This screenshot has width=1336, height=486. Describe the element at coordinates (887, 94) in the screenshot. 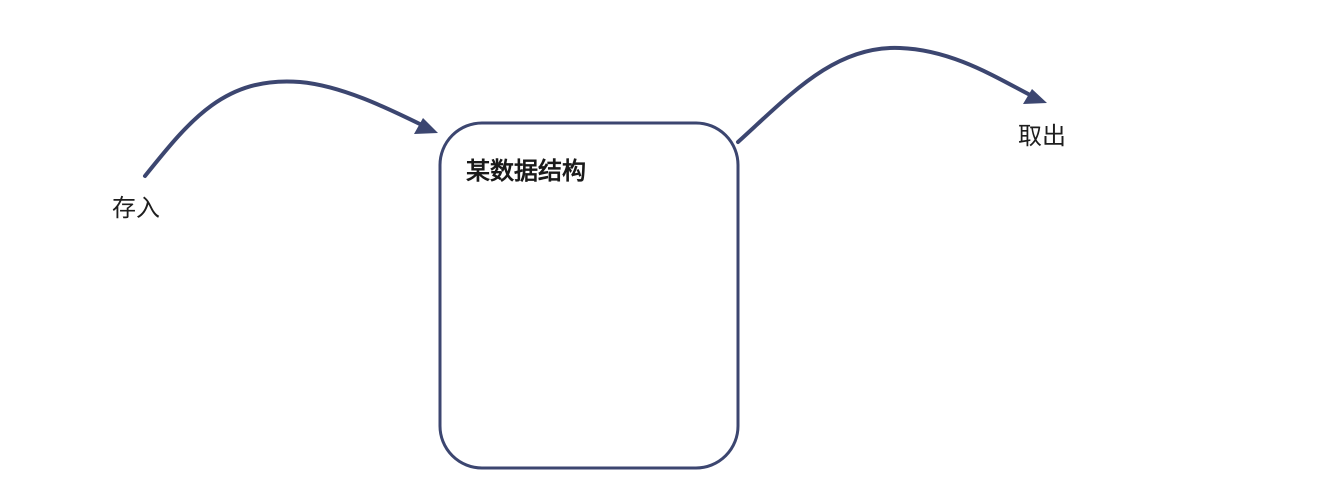

I see `output-arrow-line` at that location.